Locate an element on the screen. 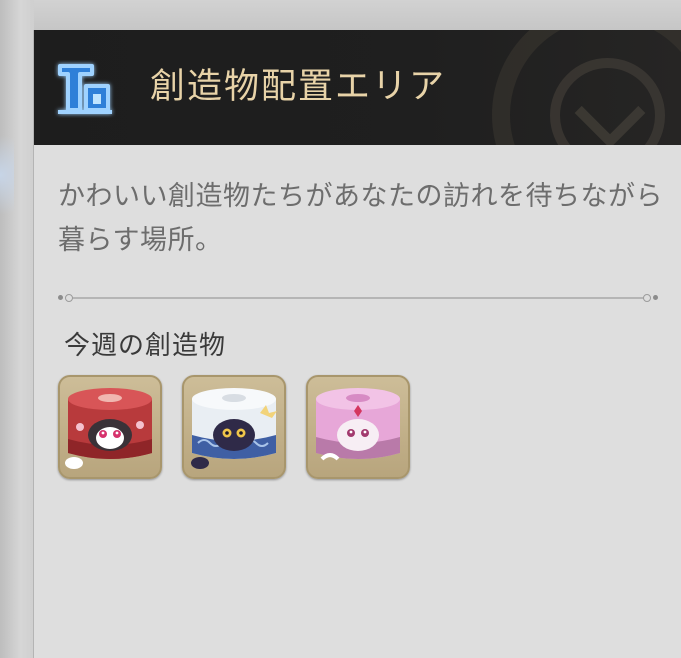 This screenshot has width=681, height=658. divider-ring-right is located at coordinates (647, 298).